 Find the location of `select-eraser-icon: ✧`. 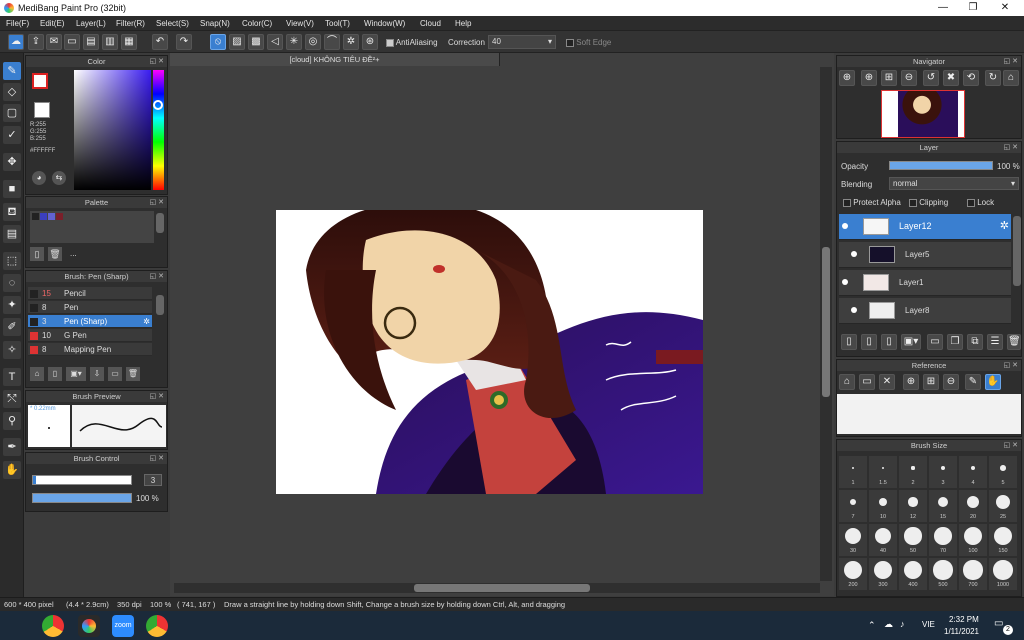

select-eraser-icon: ✧ is located at coordinates (12, 350).